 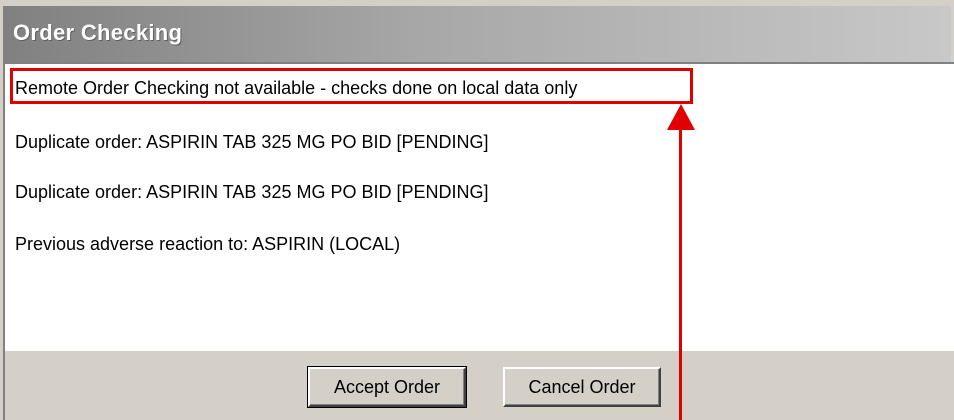 What do you see at coordinates (98, 32) in the screenshot?
I see `dialog-title: Order Checking` at bounding box center [98, 32].